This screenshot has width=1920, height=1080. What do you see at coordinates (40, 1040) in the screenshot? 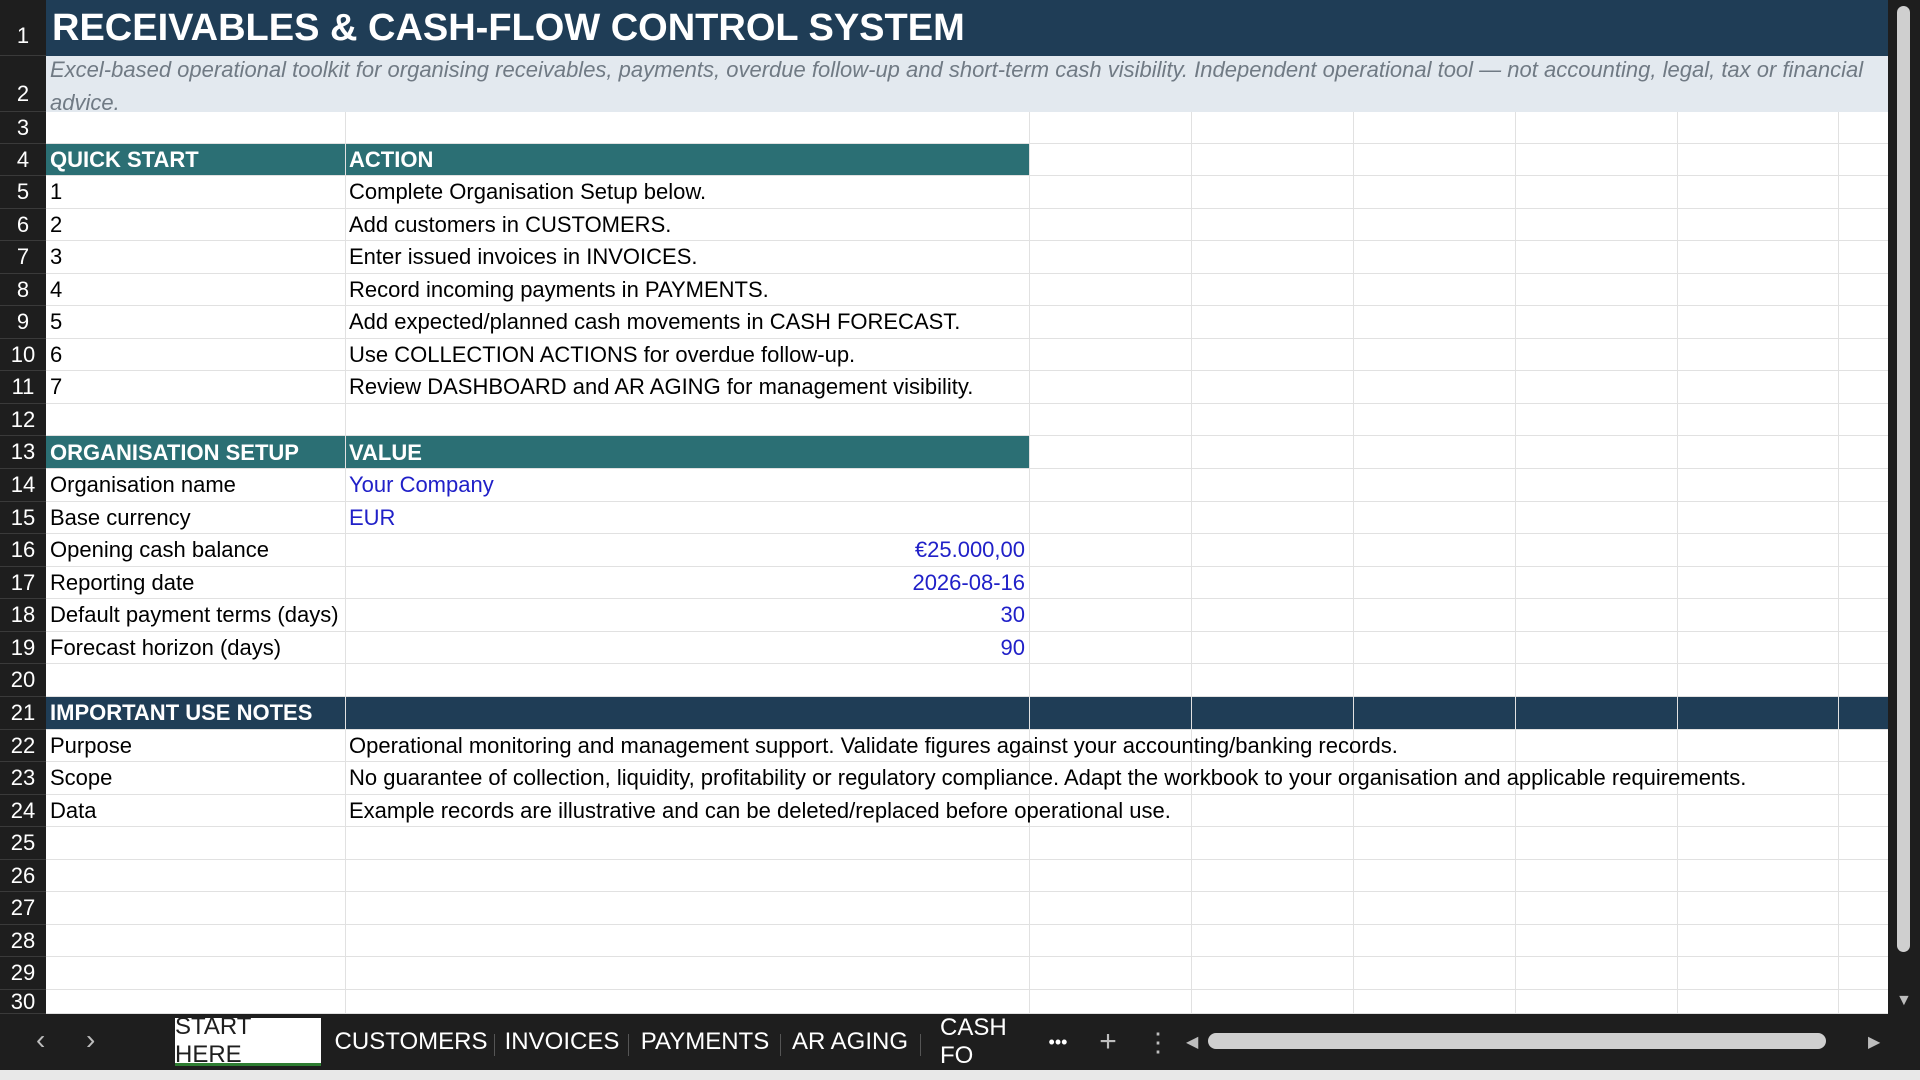
I see `prev-sheet-button: ‹` at bounding box center [40, 1040].